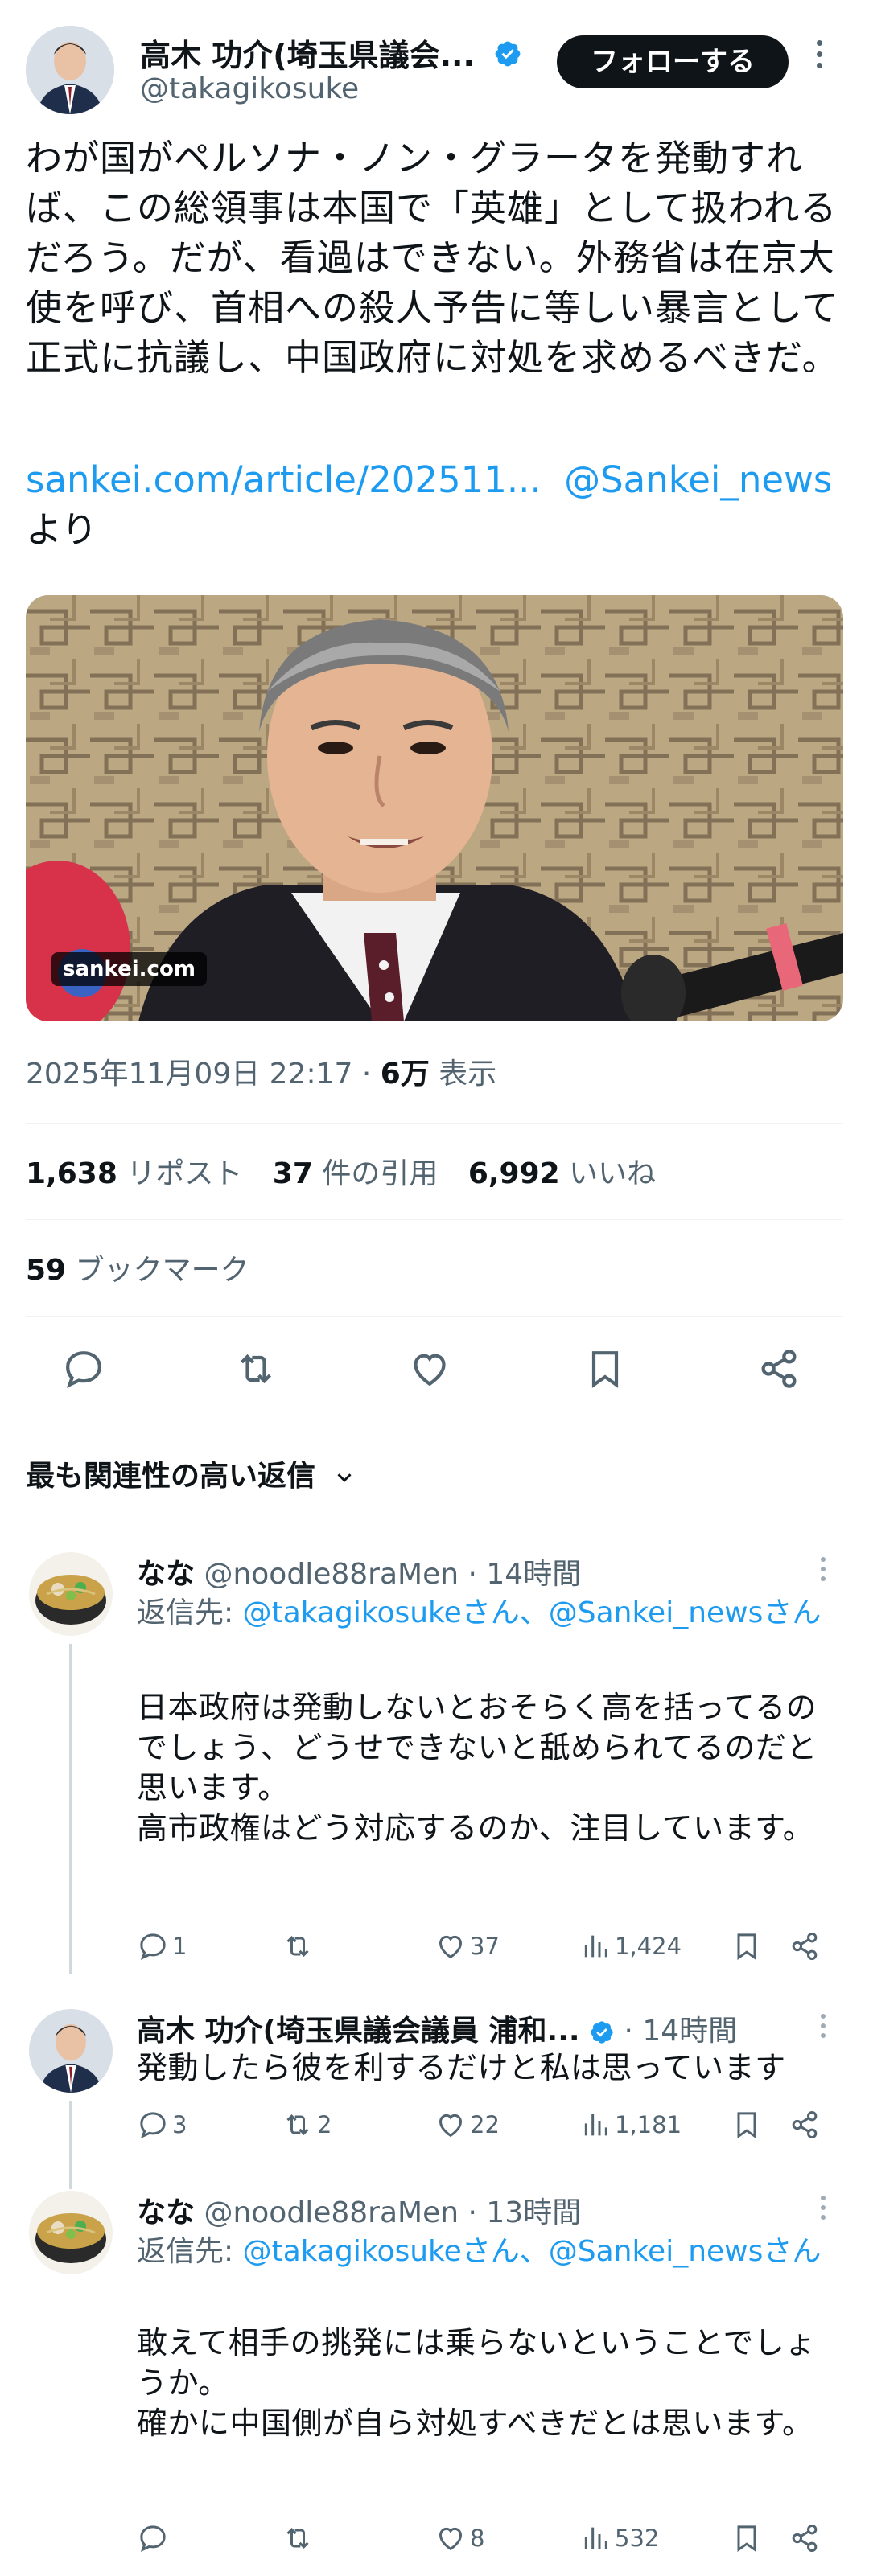  Describe the element at coordinates (477, 2538) in the screenshot. I see `like-count: 8` at that location.